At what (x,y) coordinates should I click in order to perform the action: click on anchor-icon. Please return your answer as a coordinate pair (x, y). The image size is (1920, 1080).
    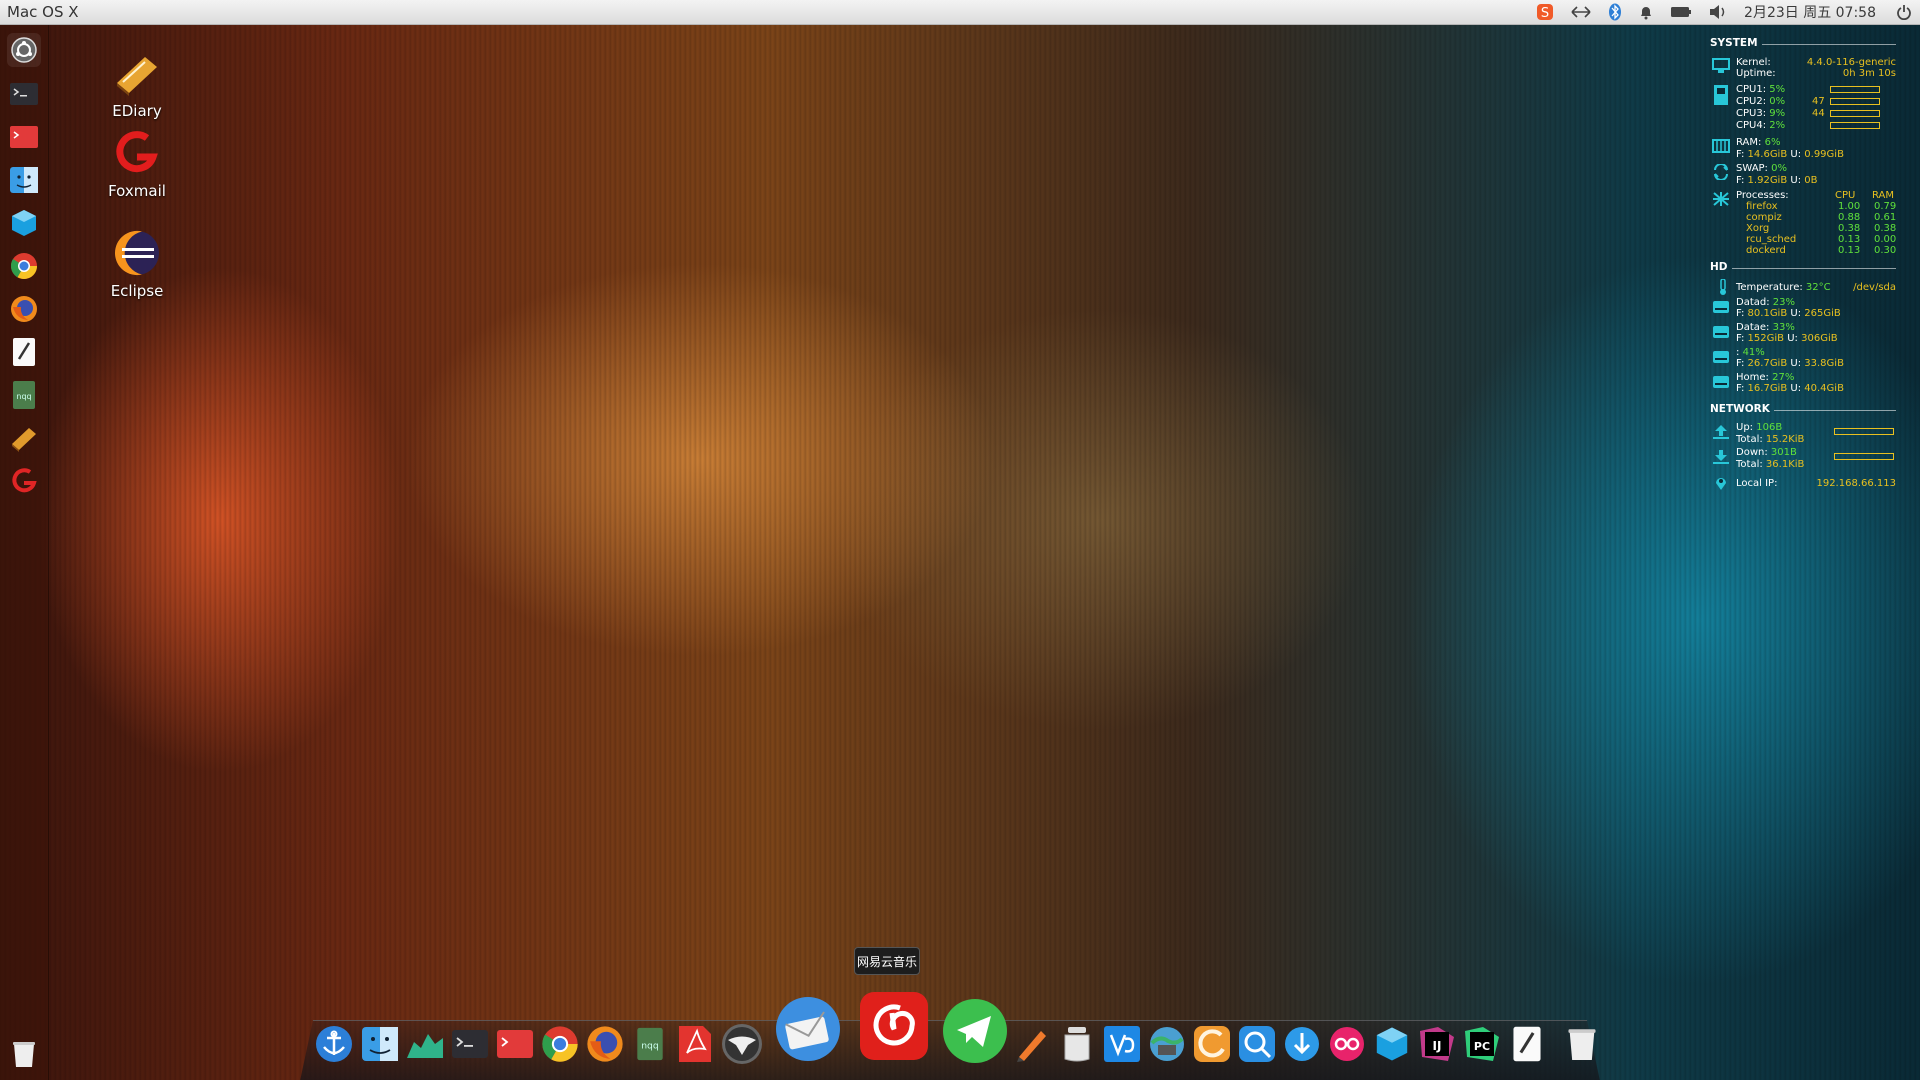
    Looking at the image, I should click on (334, 1044).